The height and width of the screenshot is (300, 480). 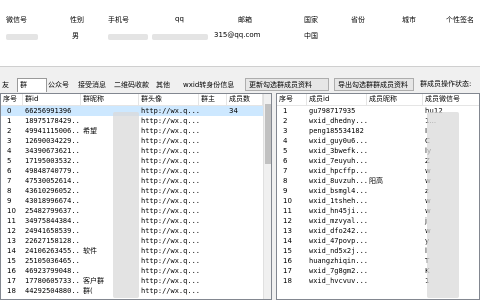 What do you see at coordinates (358, 20) in the screenshot?
I see `profile-header-province: 省份` at bounding box center [358, 20].